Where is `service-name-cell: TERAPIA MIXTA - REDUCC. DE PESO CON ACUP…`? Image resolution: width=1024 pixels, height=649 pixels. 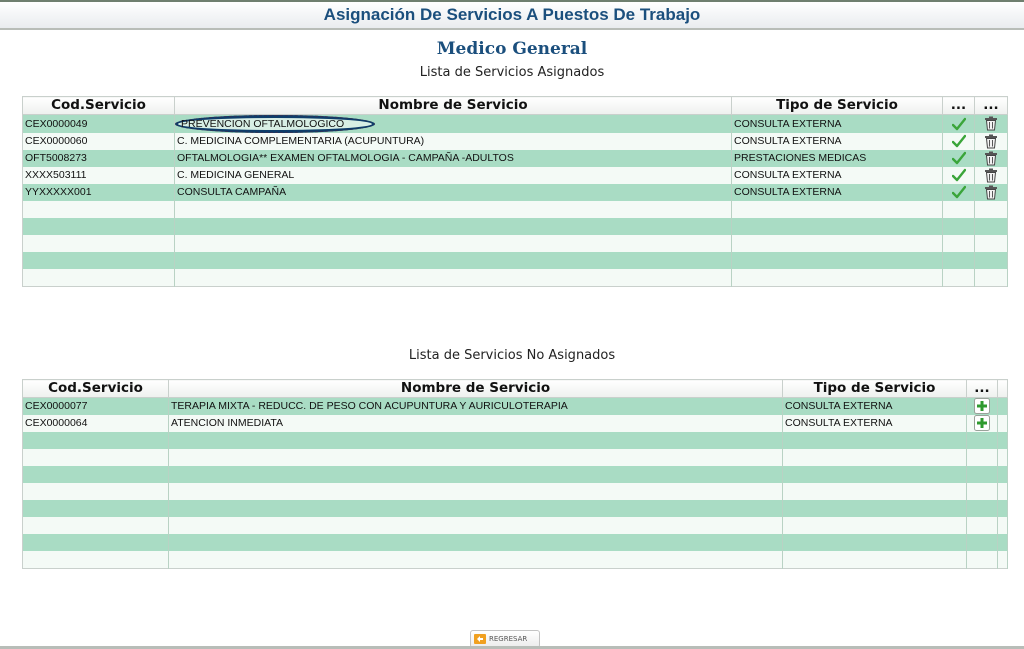
service-name-cell: TERAPIA MIXTA - REDUCC. DE PESO CON ACUP… is located at coordinates (475, 406).